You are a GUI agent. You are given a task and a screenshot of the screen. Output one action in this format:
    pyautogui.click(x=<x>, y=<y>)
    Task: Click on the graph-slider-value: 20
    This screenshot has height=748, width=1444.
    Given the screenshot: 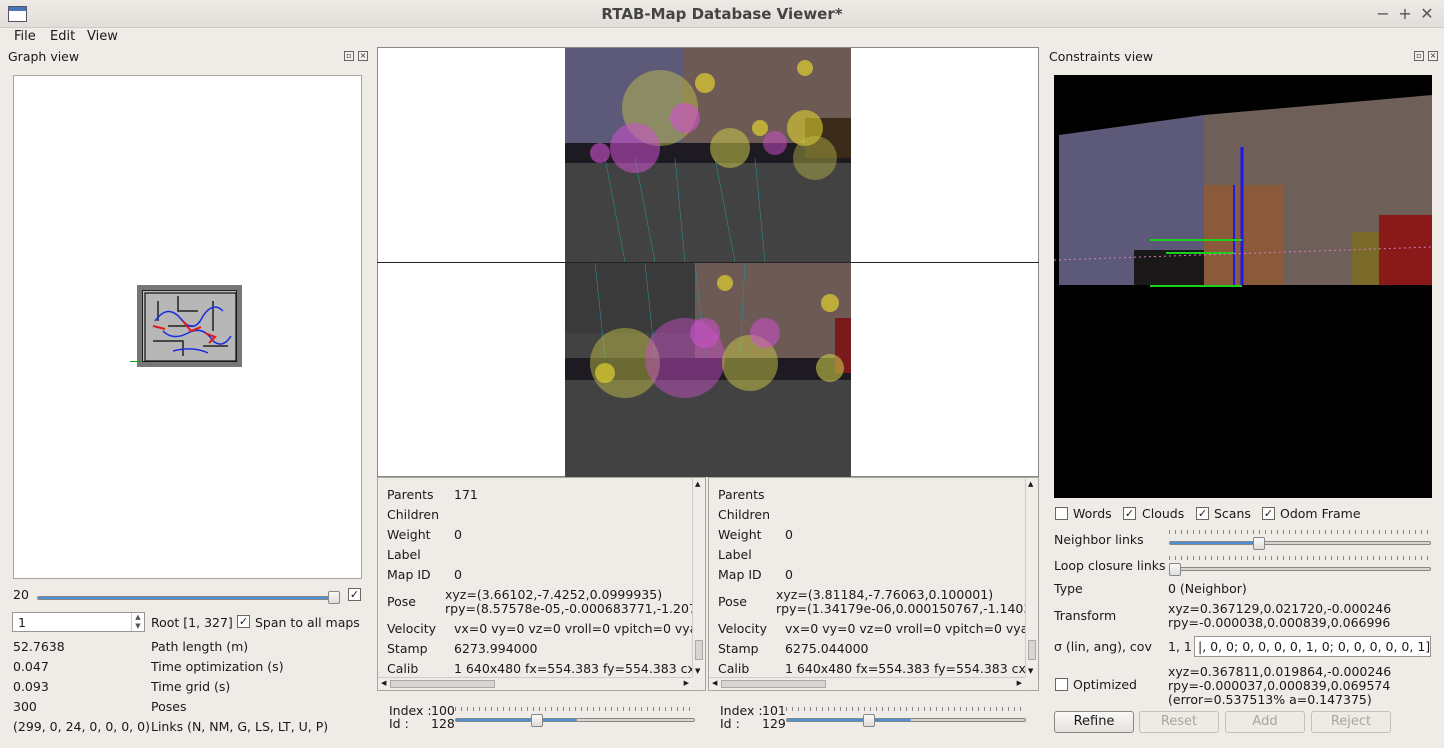 What is the action you would take?
    pyautogui.click(x=21, y=594)
    